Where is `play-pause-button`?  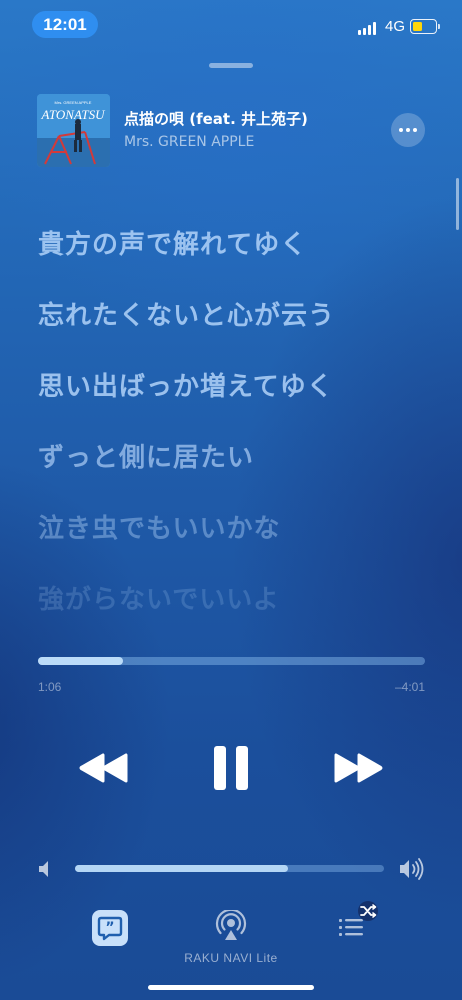 play-pause-button is located at coordinates (231, 768).